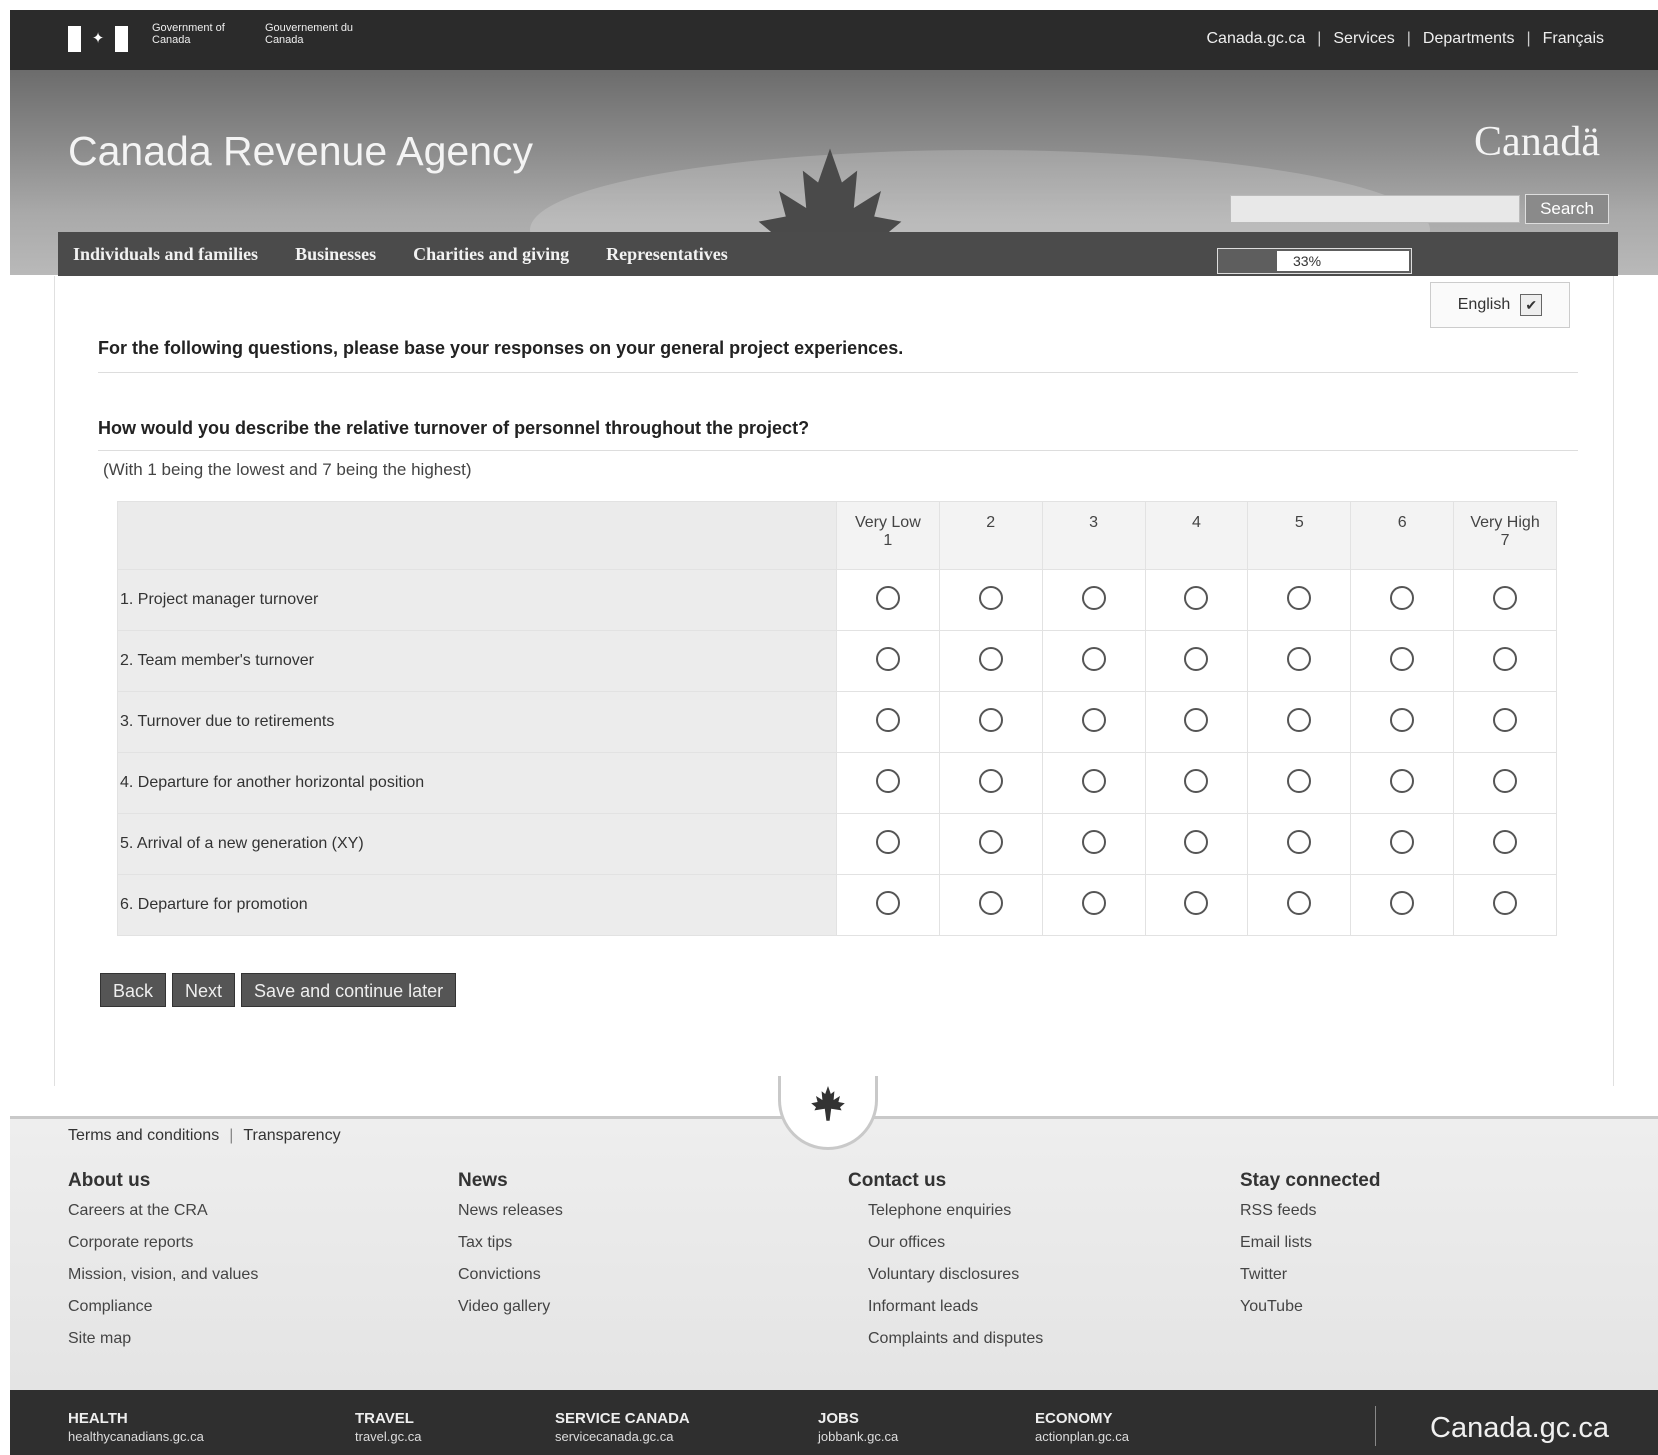  Describe the element at coordinates (487, 254) in the screenshot. I see `nav-charities: Charities and giving` at that location.